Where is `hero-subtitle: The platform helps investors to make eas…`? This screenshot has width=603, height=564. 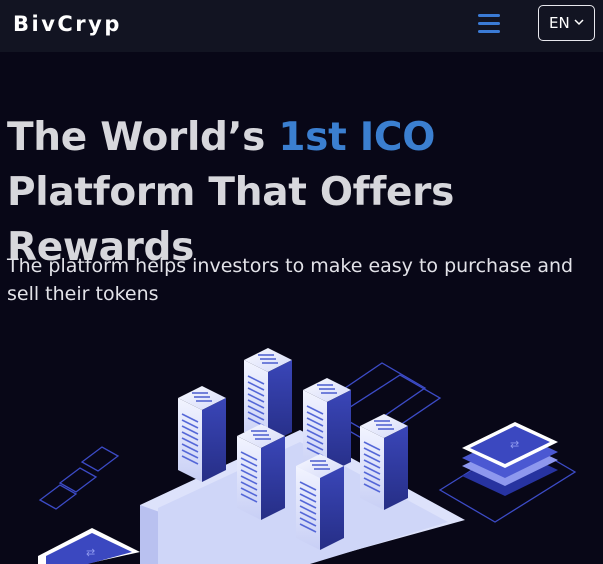 hero-subtitle: The platform helps investors to make eas… is located at coordinates (290, 280).